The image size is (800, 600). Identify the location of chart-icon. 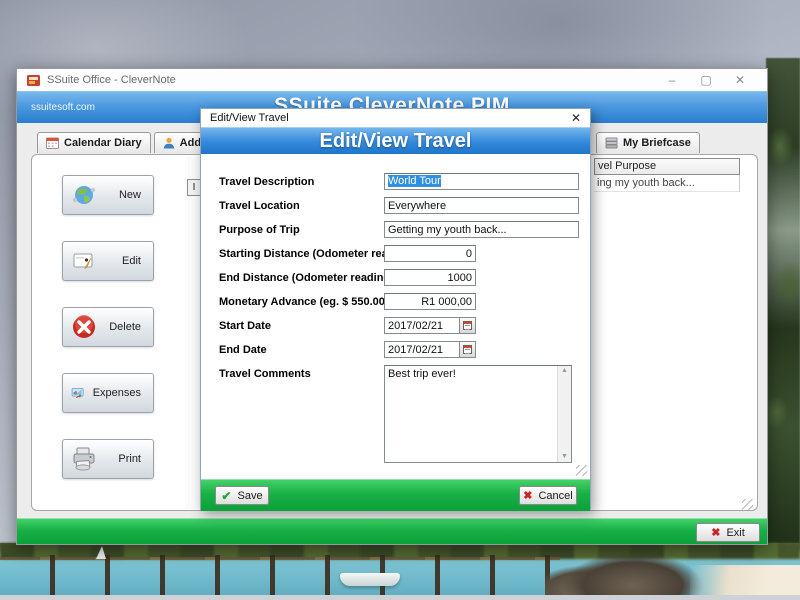
(77, 393).